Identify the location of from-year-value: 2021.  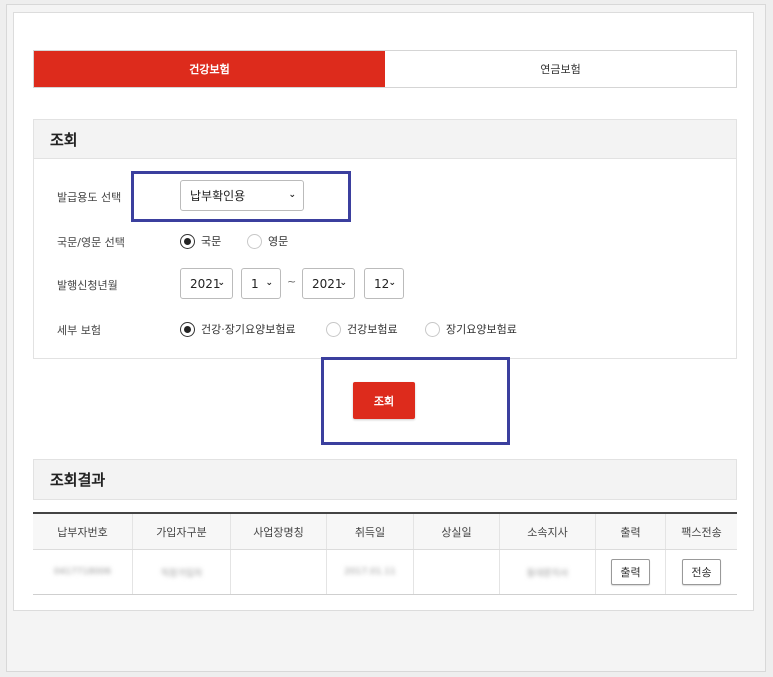
(205, 283).